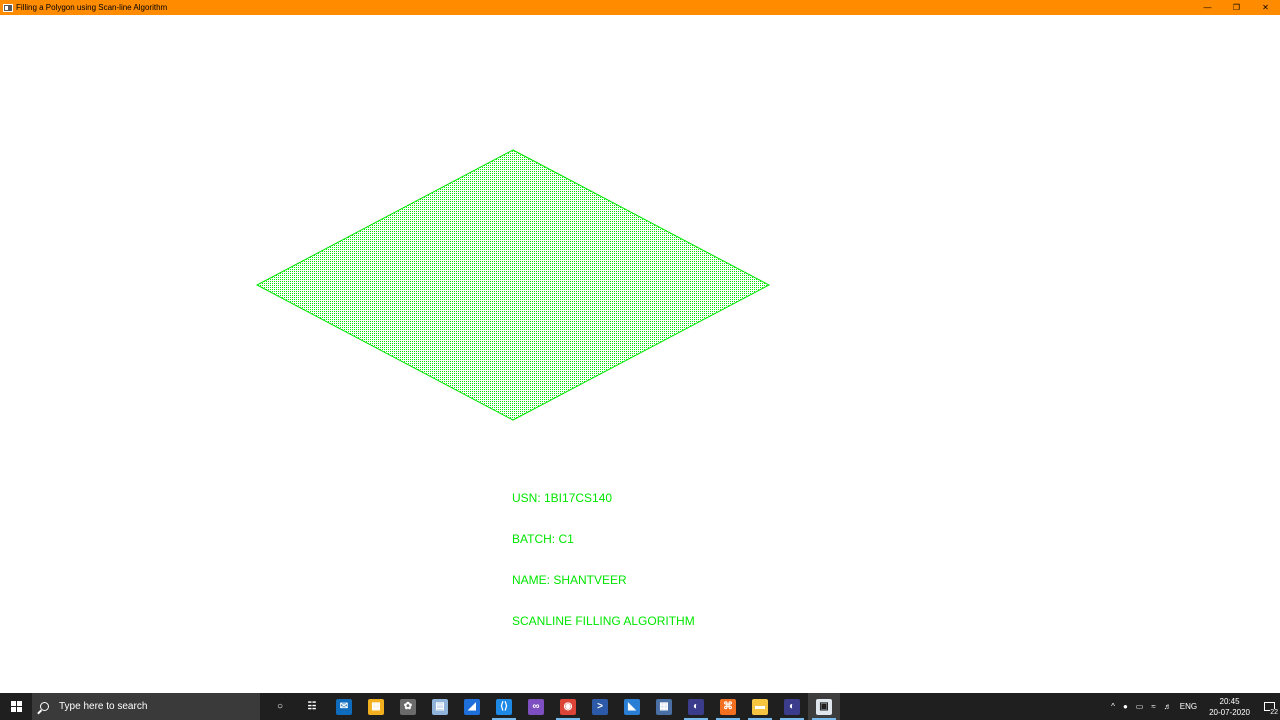 The width and height of the screenshot is (1280, 720). Describe the element at coordinates (1140, 706) in the screenshot. I see `battery-icon: ▭` at that location.